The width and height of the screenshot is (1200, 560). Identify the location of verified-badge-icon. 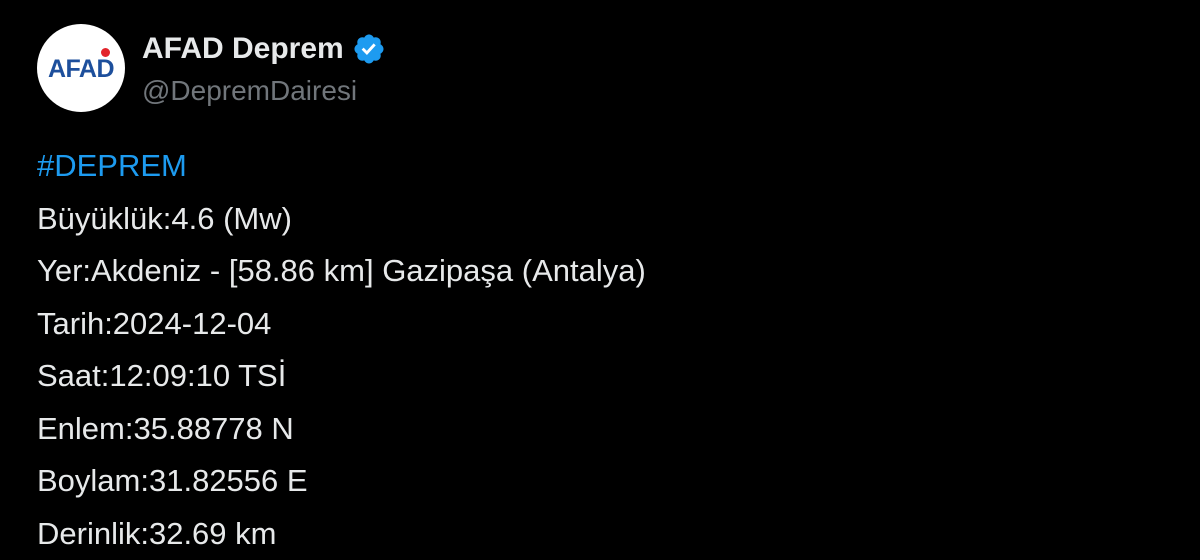
(369, 49).